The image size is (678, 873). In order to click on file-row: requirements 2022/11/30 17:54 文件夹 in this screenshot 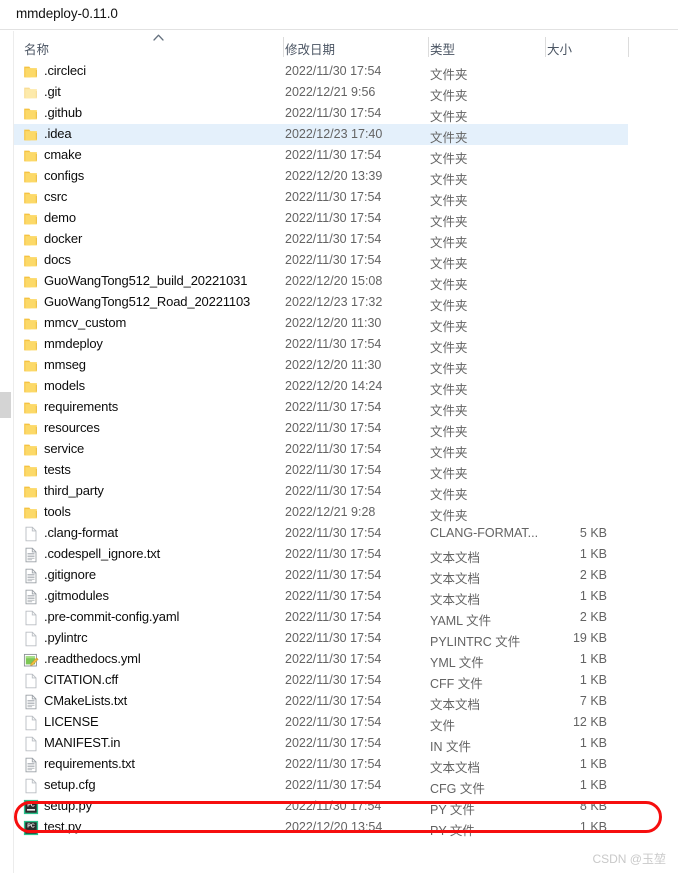, I will do `click(321, 407)`.